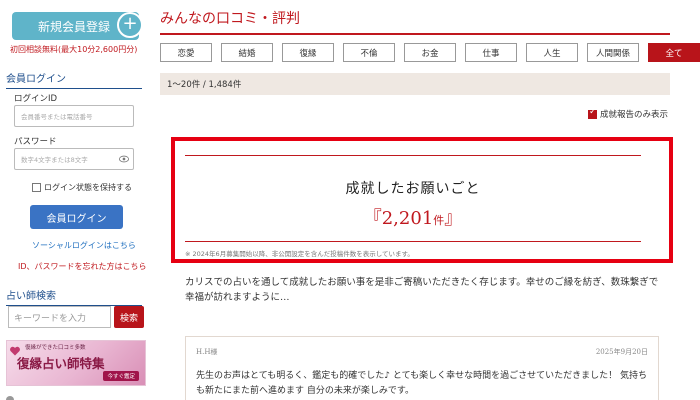 The height and width of the screenshot is (400, 700). I want to click on fulfilled-wishes-box: 成就したお願いごと 『2,201件』, so click(413, 198).